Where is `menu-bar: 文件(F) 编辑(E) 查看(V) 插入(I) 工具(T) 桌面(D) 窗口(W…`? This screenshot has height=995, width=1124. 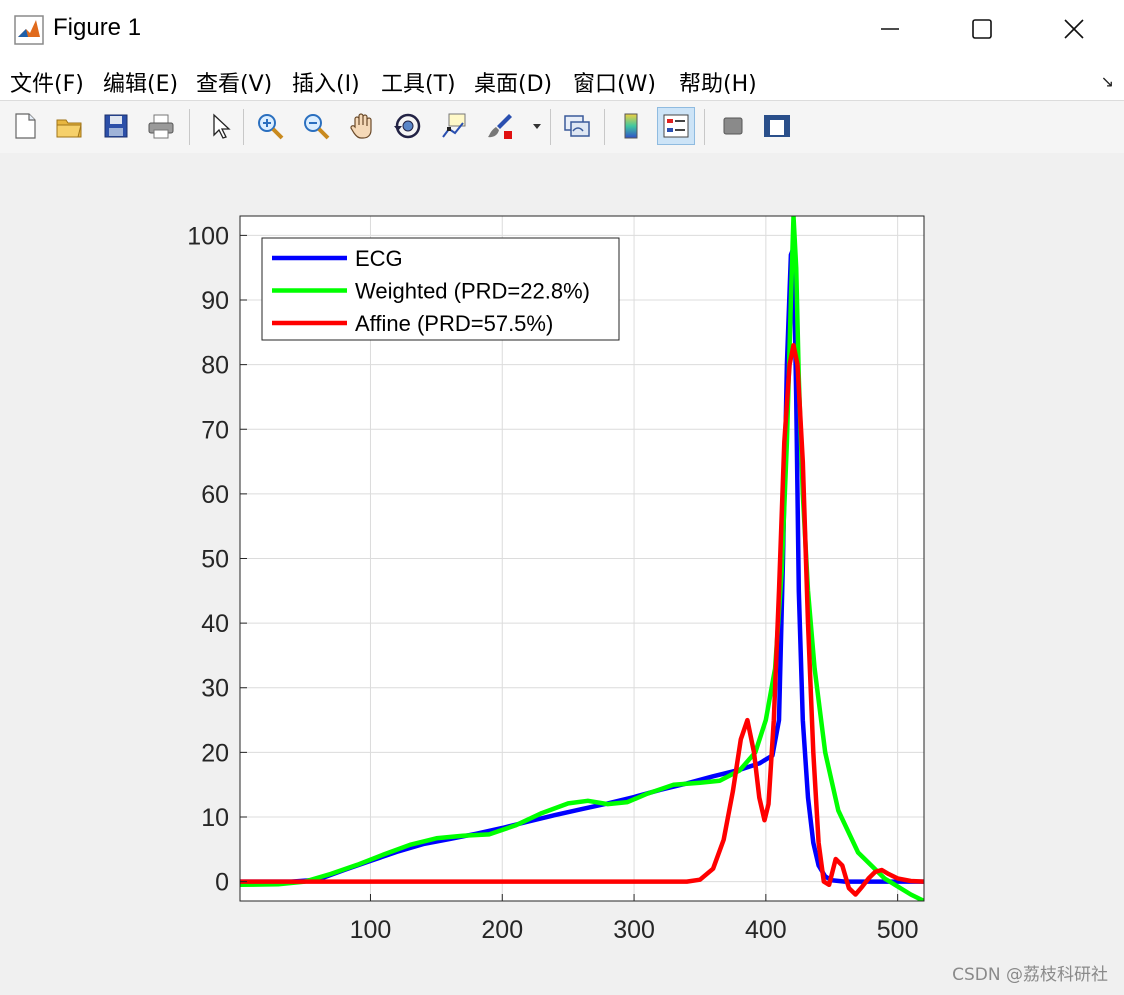
menu-bar: 文件(F) 编辑(E) 查看(V) 插入(I) 工具(T) 桌面(D) 窗口(W… is located at coordinates (562, 79).